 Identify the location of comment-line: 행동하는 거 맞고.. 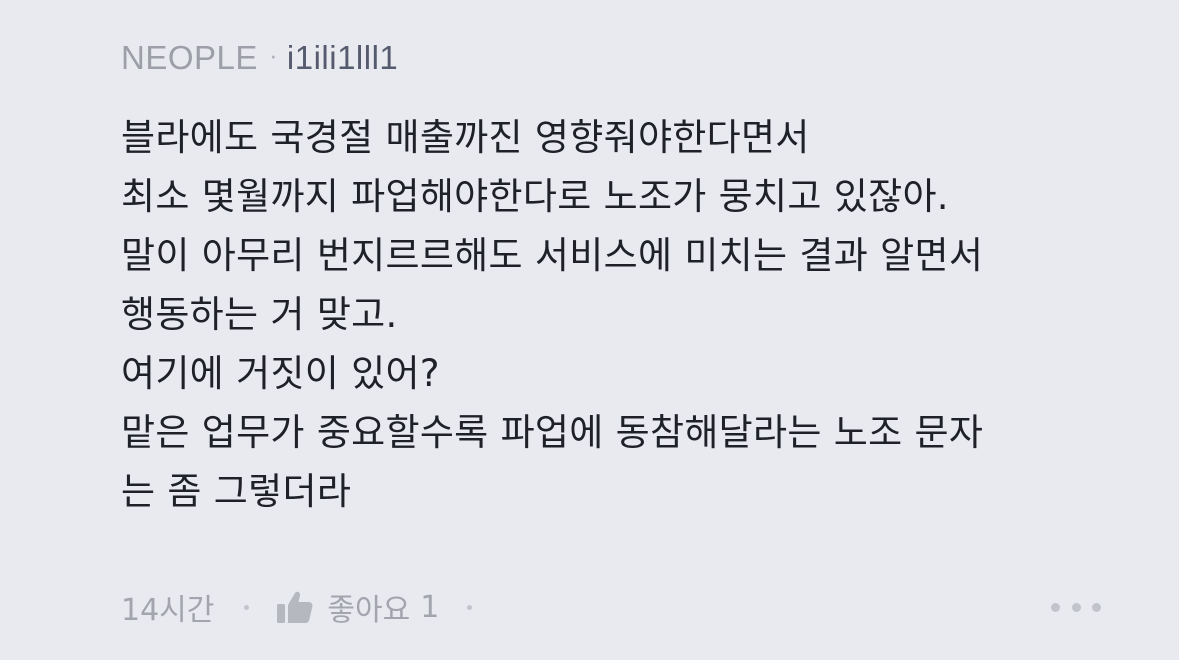
(259, 314).